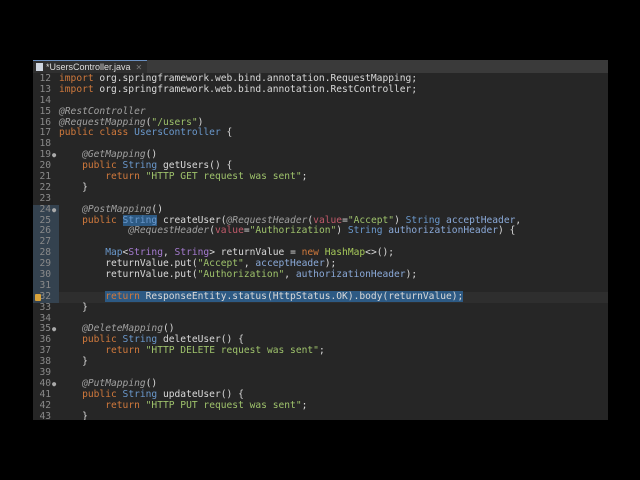 This screenshot has width=640, height=480. I want to click on tab-users-controller: *UsersController.java ✕, so click(90, 66).